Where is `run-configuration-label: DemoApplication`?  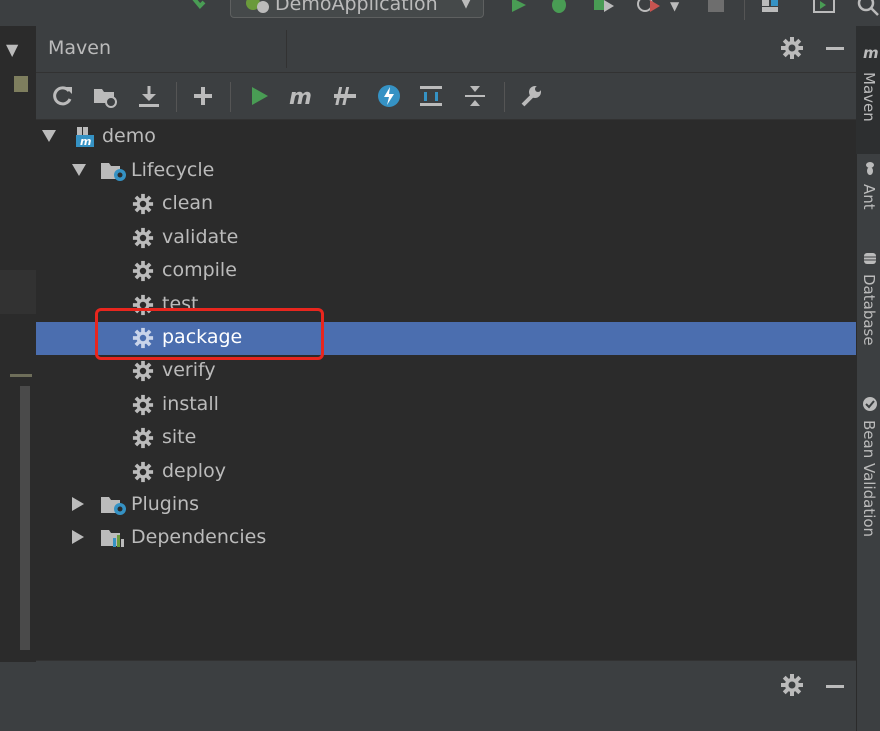
run-configuration-label: DemoApplication is located at coordinates (356, 7).